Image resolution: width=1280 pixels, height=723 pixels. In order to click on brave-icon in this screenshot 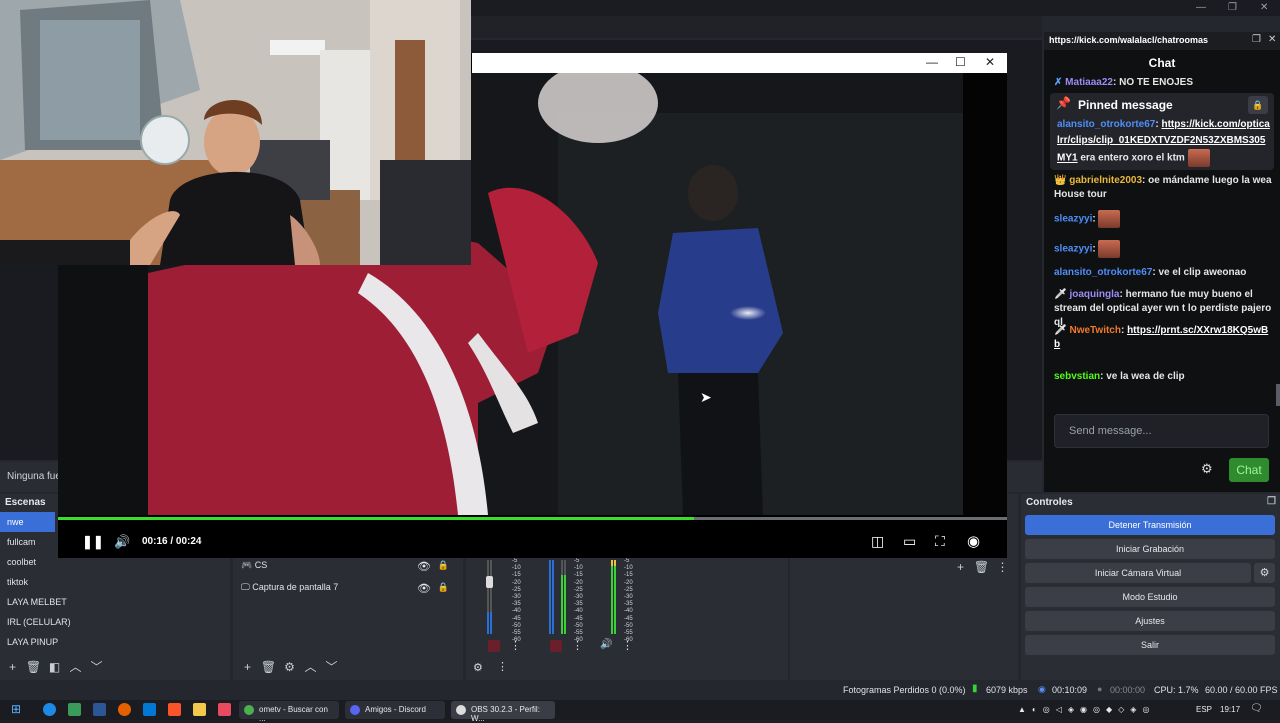, I will do `click(174, 709)`.